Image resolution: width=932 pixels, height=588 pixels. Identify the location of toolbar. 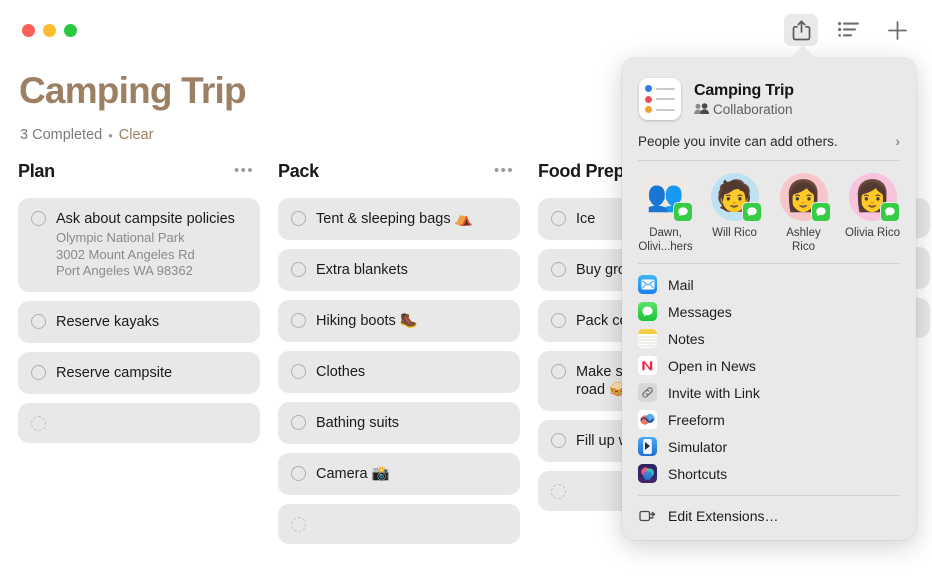
(849, 30).